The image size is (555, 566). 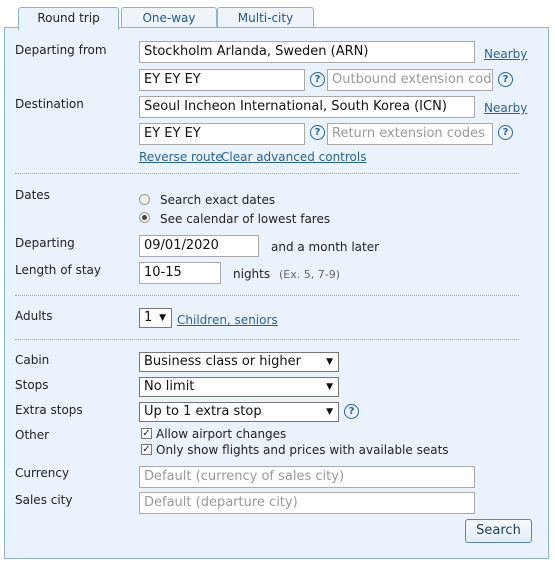 I want to click on sales-city-input: Default (departure city), so click(x=307, y=503).